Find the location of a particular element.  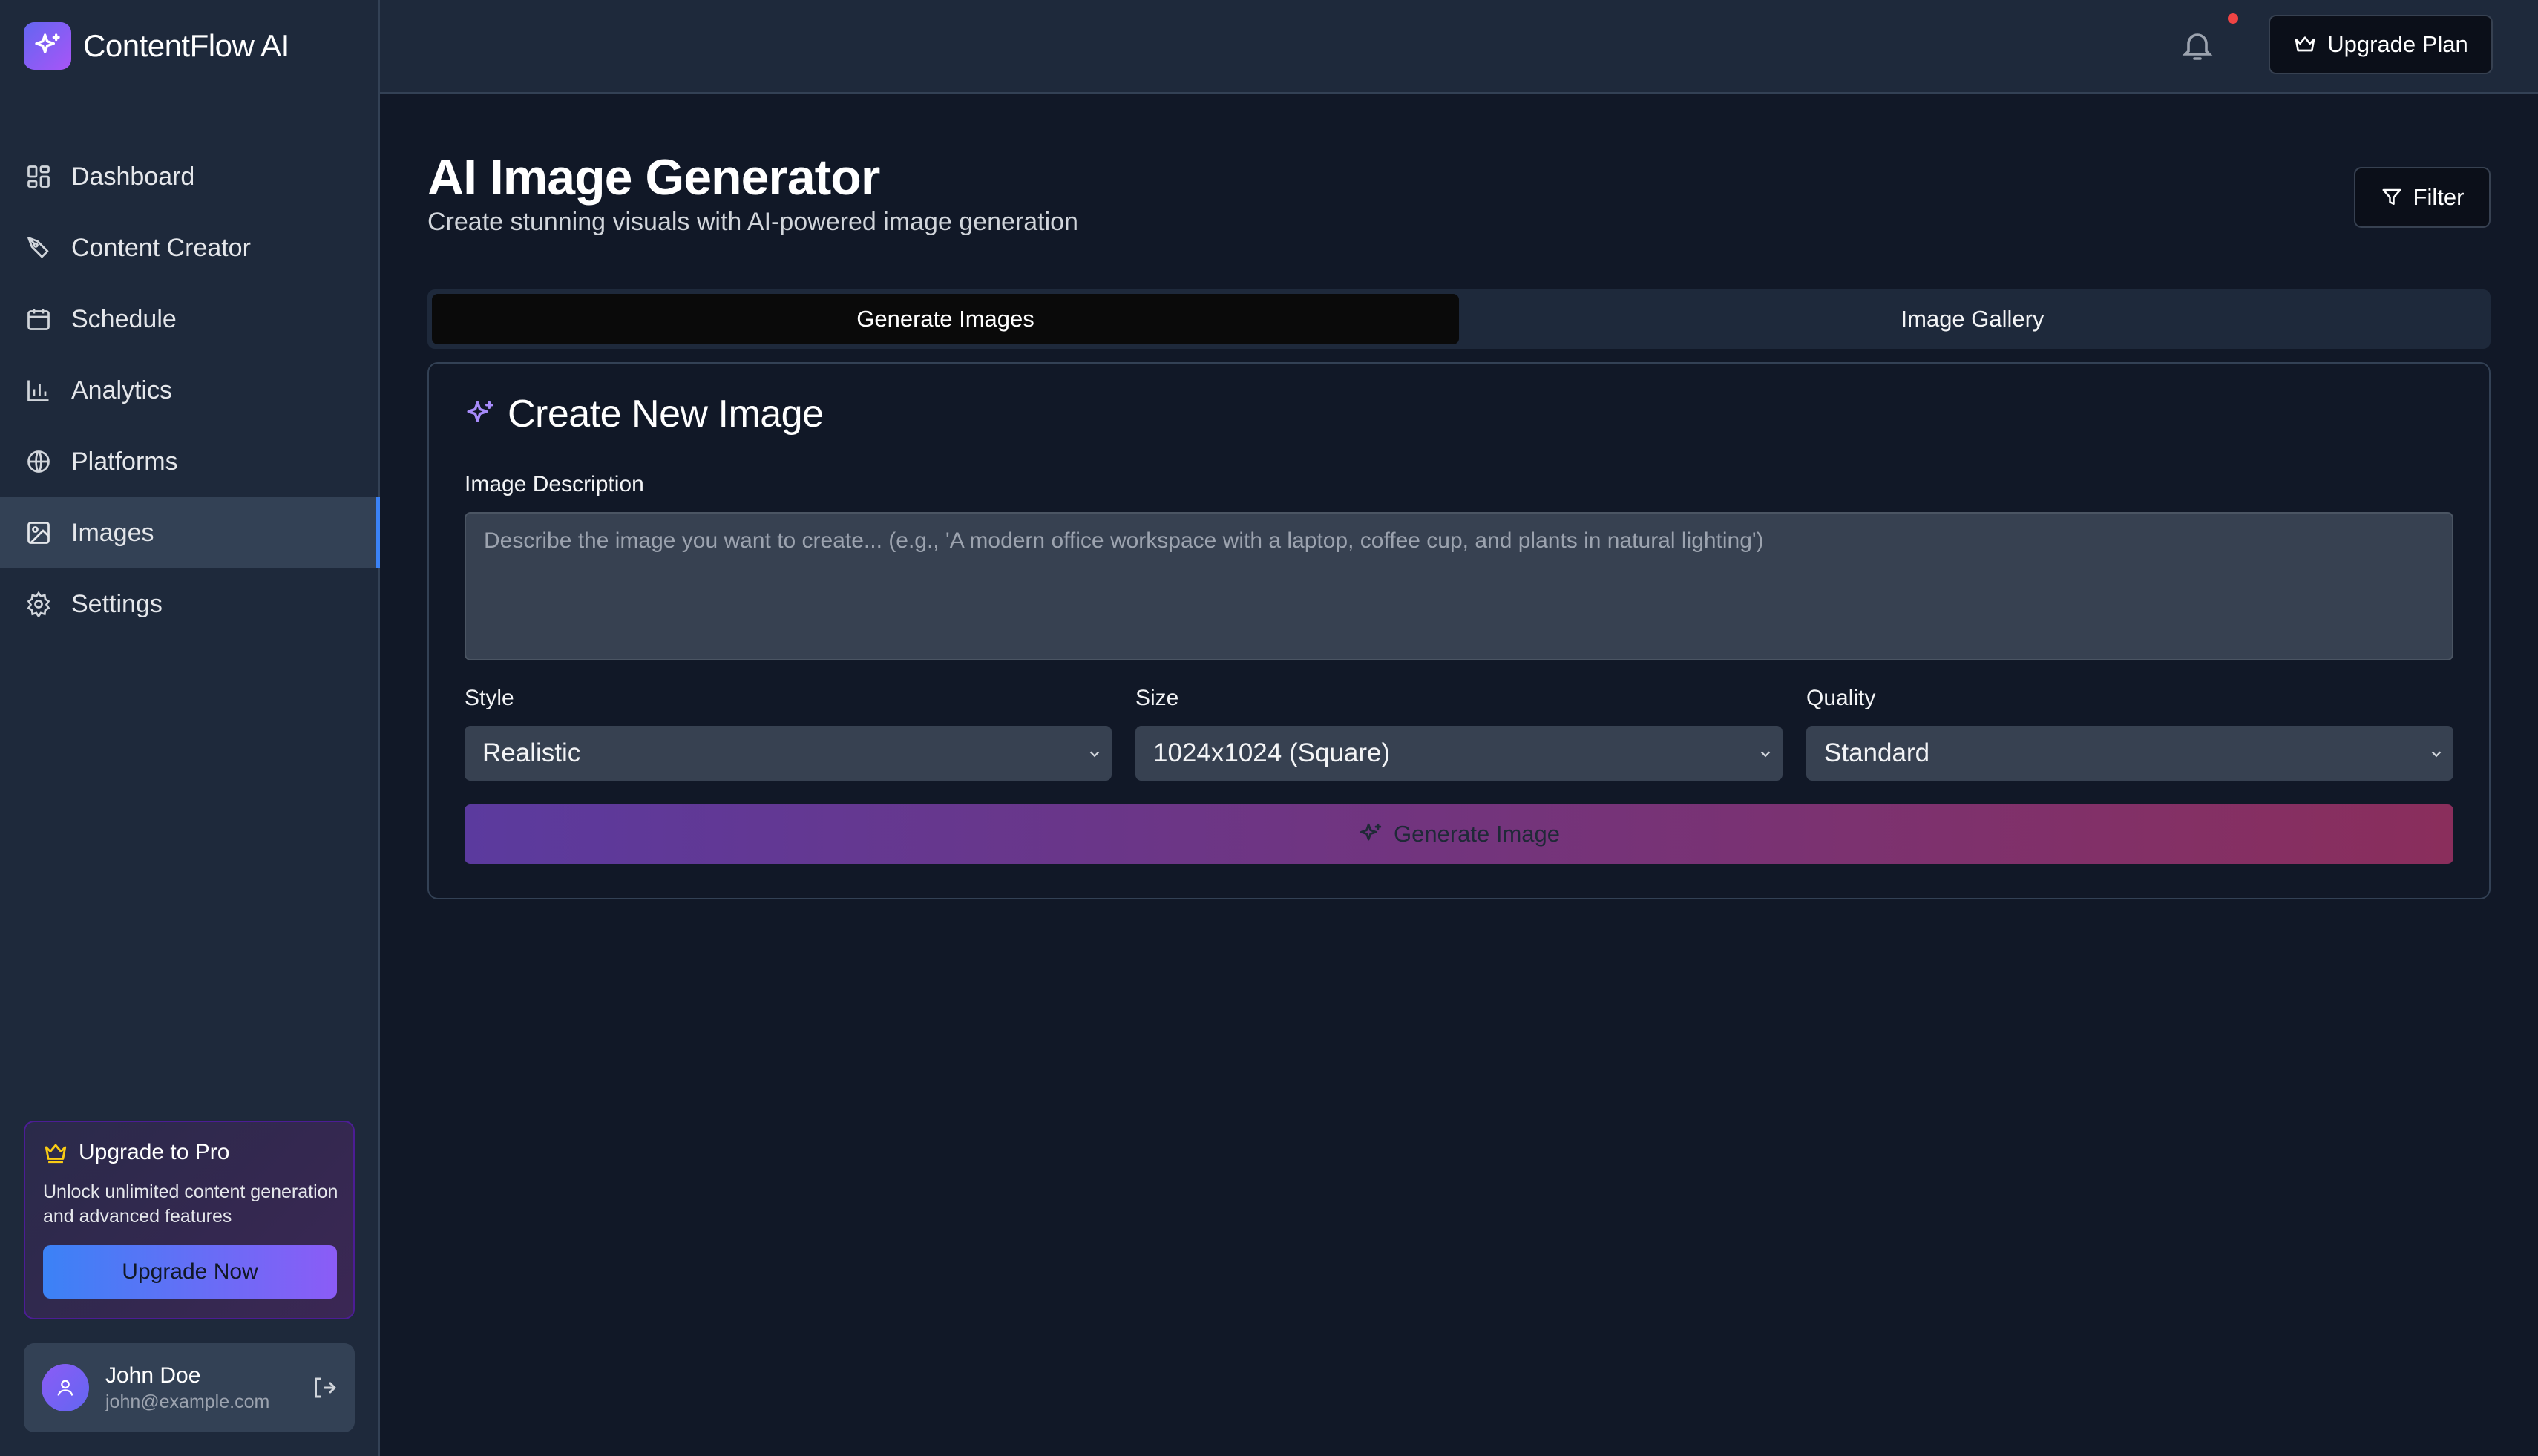

logout-icon is located at coordinates (323, 1388).